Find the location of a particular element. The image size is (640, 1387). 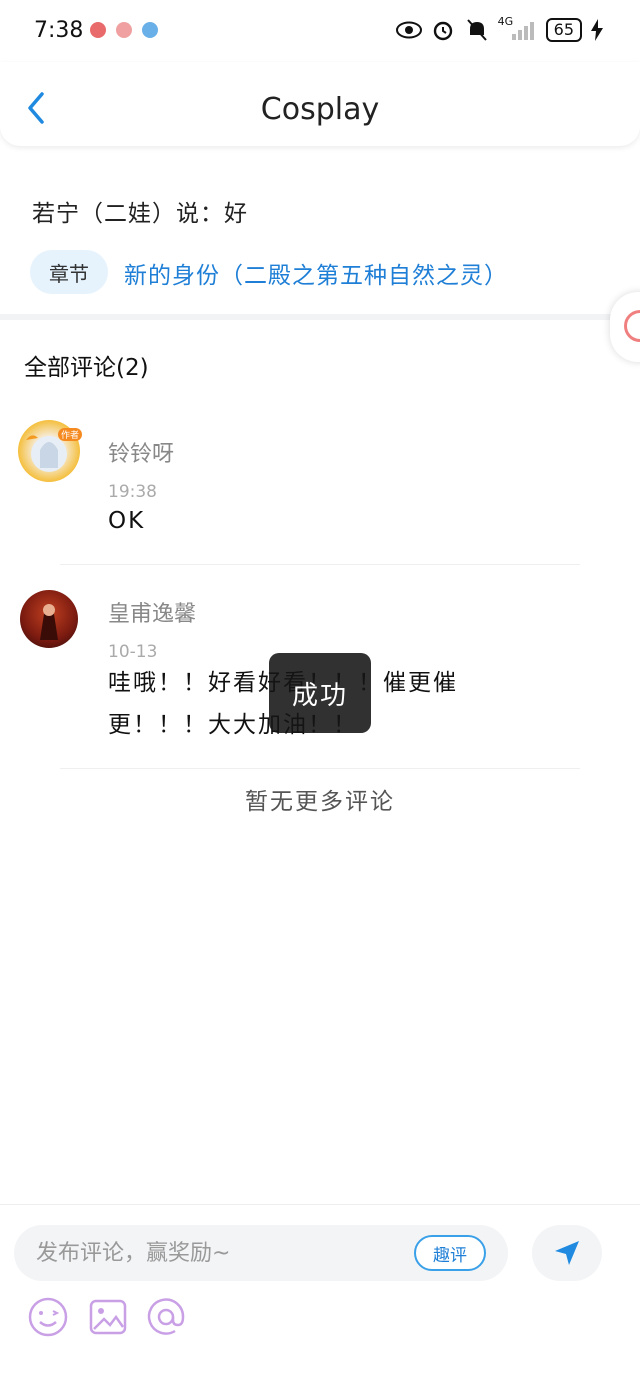

no-more-comments: 暂无更多评论 is located at coordinates (320, 802).